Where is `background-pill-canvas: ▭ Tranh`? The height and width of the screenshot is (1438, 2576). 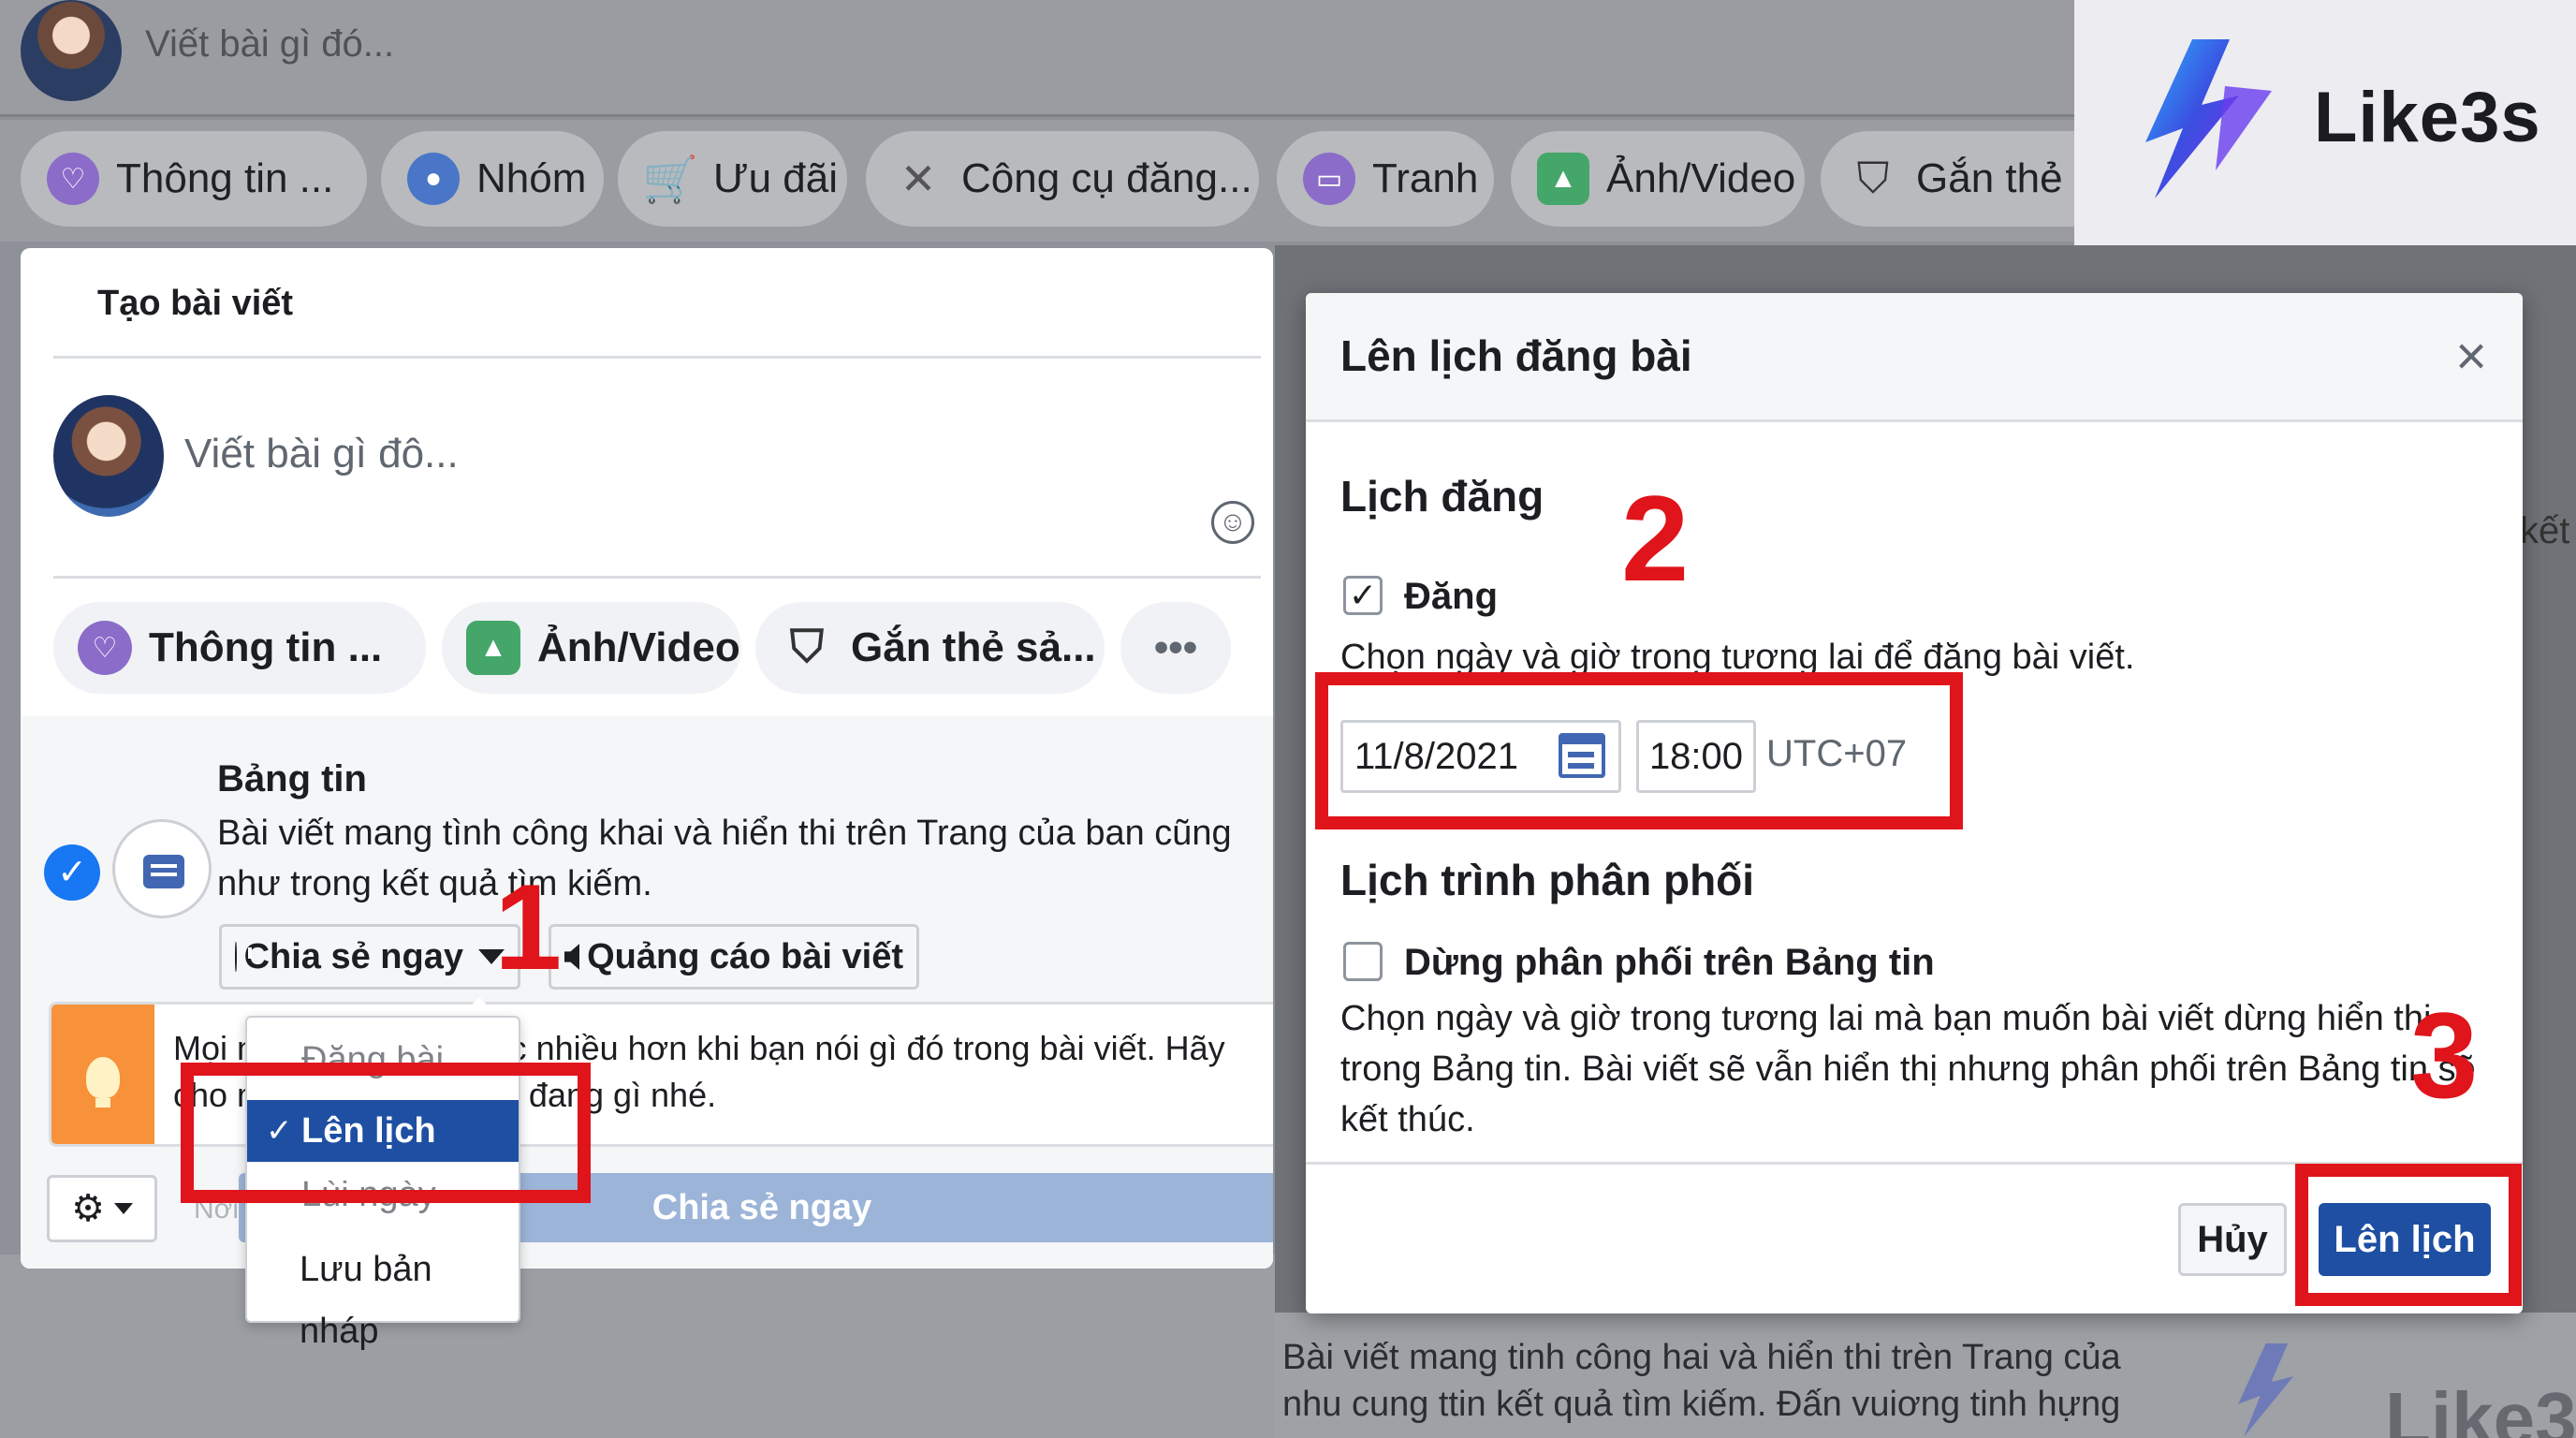 background-pill-canvas: ▭ Tranh is located at coordinates (1385, 179).